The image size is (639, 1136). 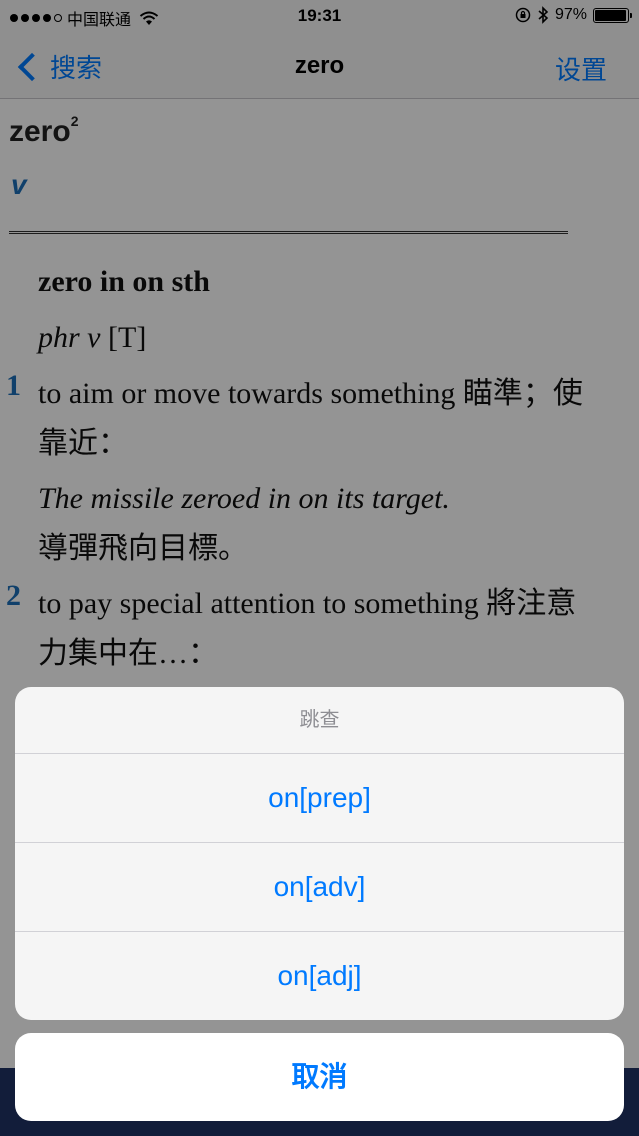 I want to click on action-option-on-prep: on[prep], so click(x=319, y=798).